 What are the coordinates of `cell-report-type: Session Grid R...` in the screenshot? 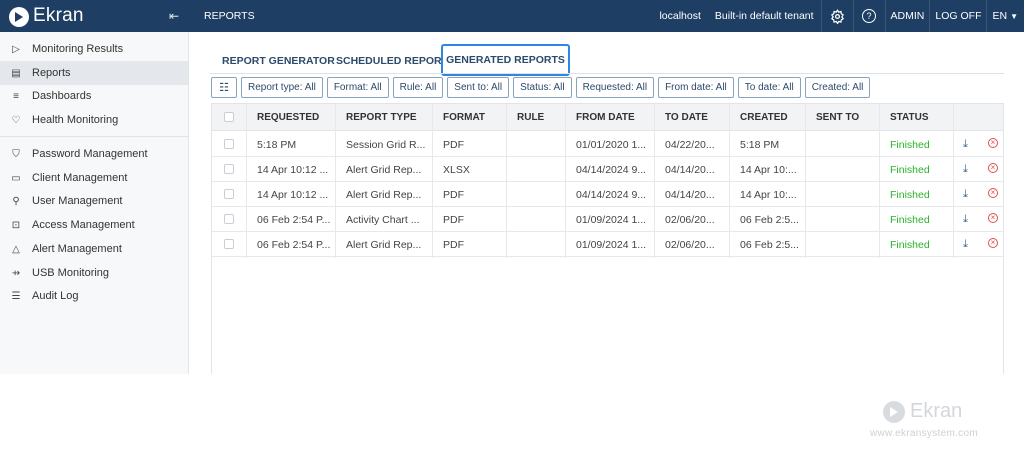 It's located at (386, 145).